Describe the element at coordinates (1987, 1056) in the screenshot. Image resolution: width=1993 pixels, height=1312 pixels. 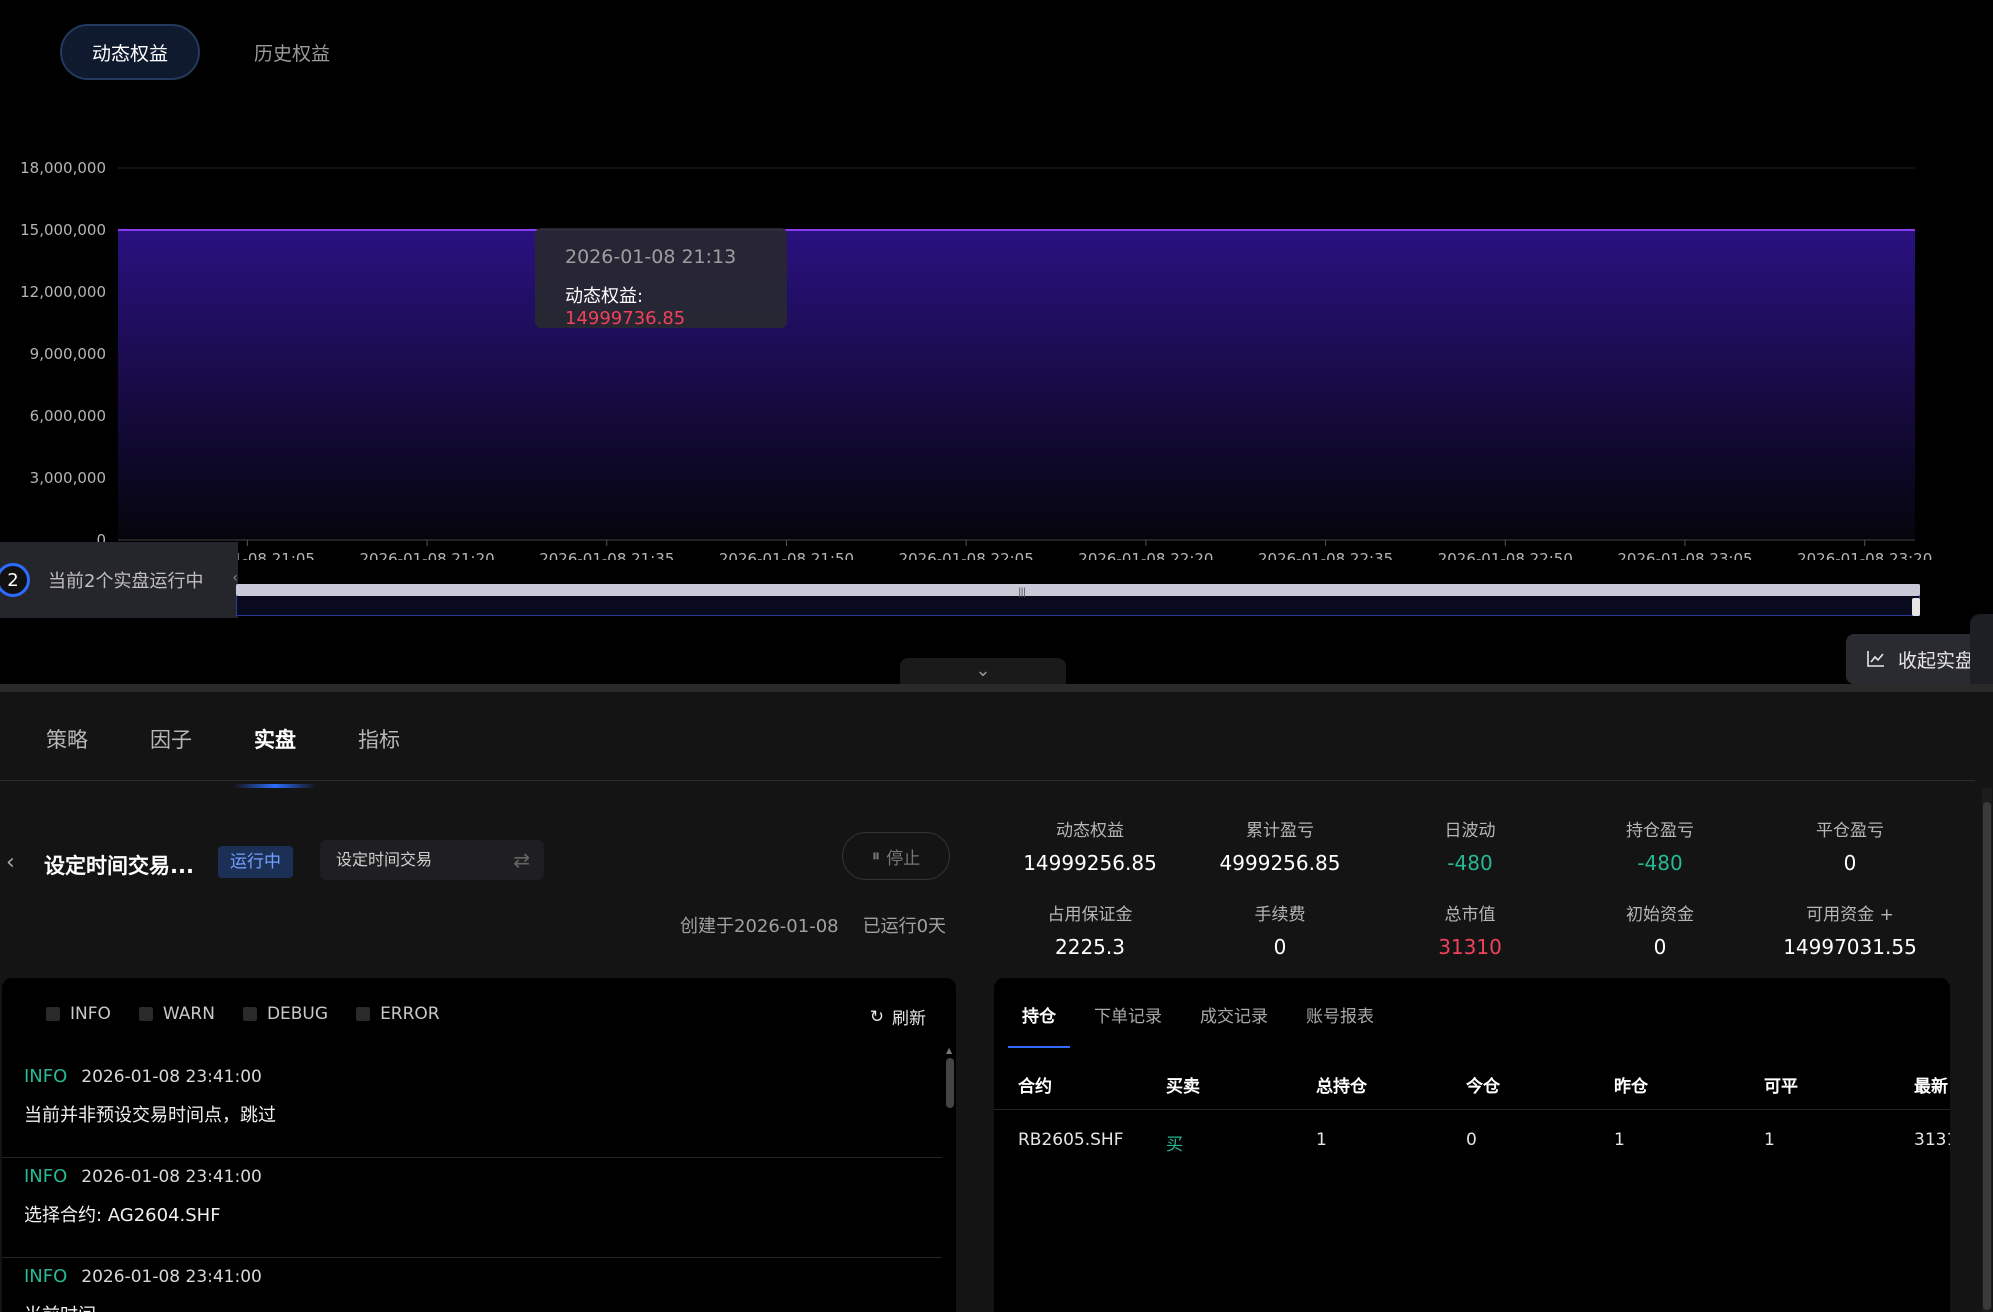
I see `scrollbar-thumb` at that location.